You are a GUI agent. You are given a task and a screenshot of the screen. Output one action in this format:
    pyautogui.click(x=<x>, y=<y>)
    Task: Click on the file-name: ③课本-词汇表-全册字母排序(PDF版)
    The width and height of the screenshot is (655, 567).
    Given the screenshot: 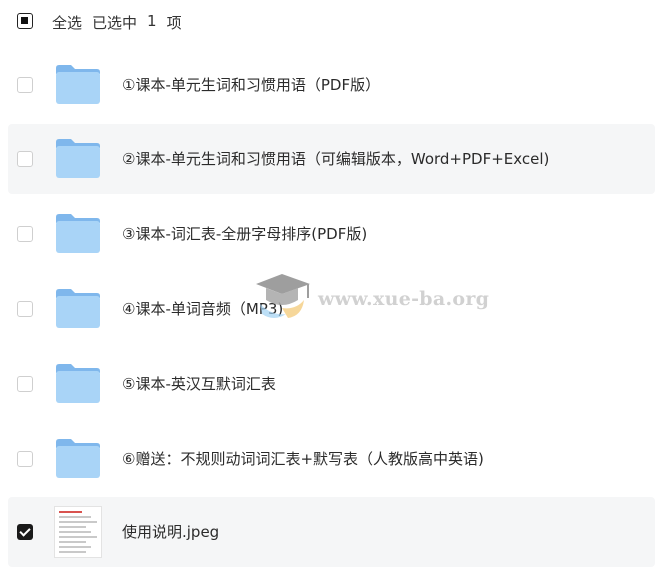 What is the action you would take?
    pyautogui.click(x=244, y=233)
    